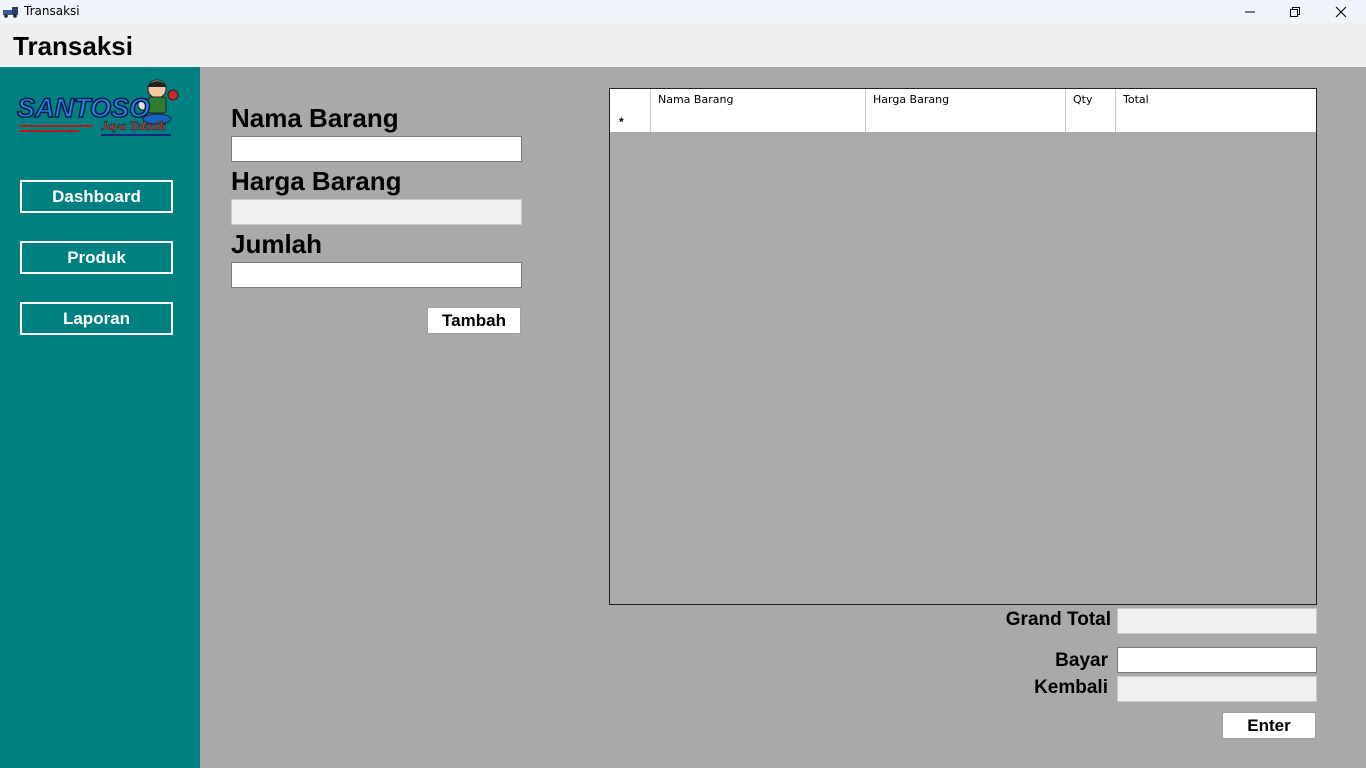 The height and width of the screenshot is (768, 1366). What do you see at coordinates (1269, 725) in the screenshot?
I see `enter-button: Enter` at bounding box center [1269, 725].